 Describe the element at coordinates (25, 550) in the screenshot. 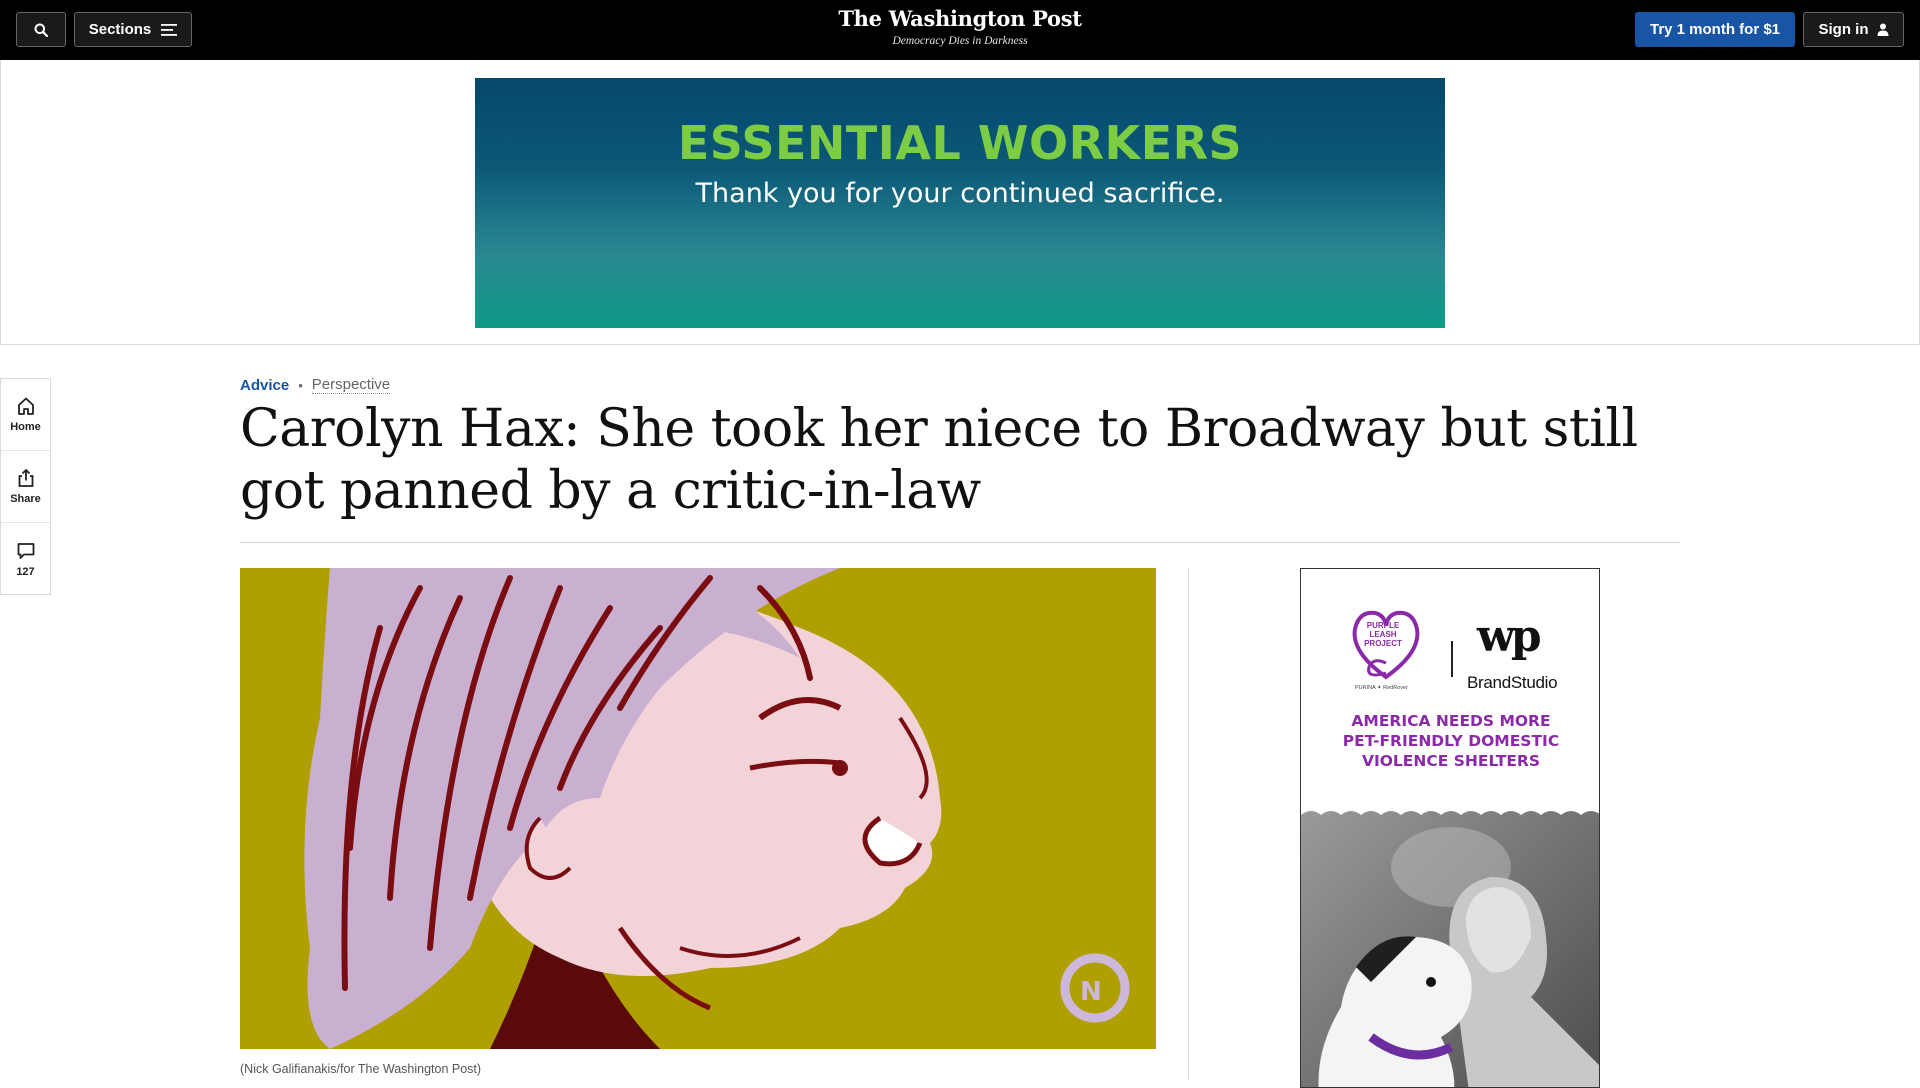

I see `comment-icon` at that location.